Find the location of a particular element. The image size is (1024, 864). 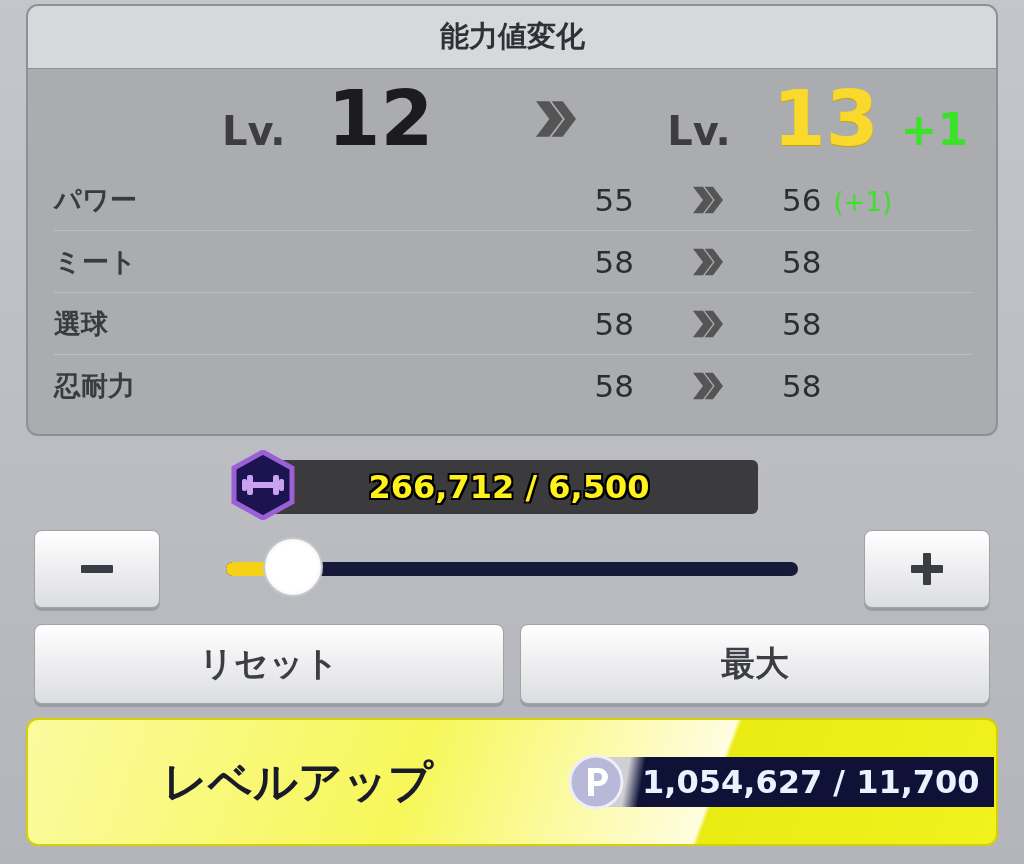

panel-title: 能力値変化 is located at coordinates (512, 37).